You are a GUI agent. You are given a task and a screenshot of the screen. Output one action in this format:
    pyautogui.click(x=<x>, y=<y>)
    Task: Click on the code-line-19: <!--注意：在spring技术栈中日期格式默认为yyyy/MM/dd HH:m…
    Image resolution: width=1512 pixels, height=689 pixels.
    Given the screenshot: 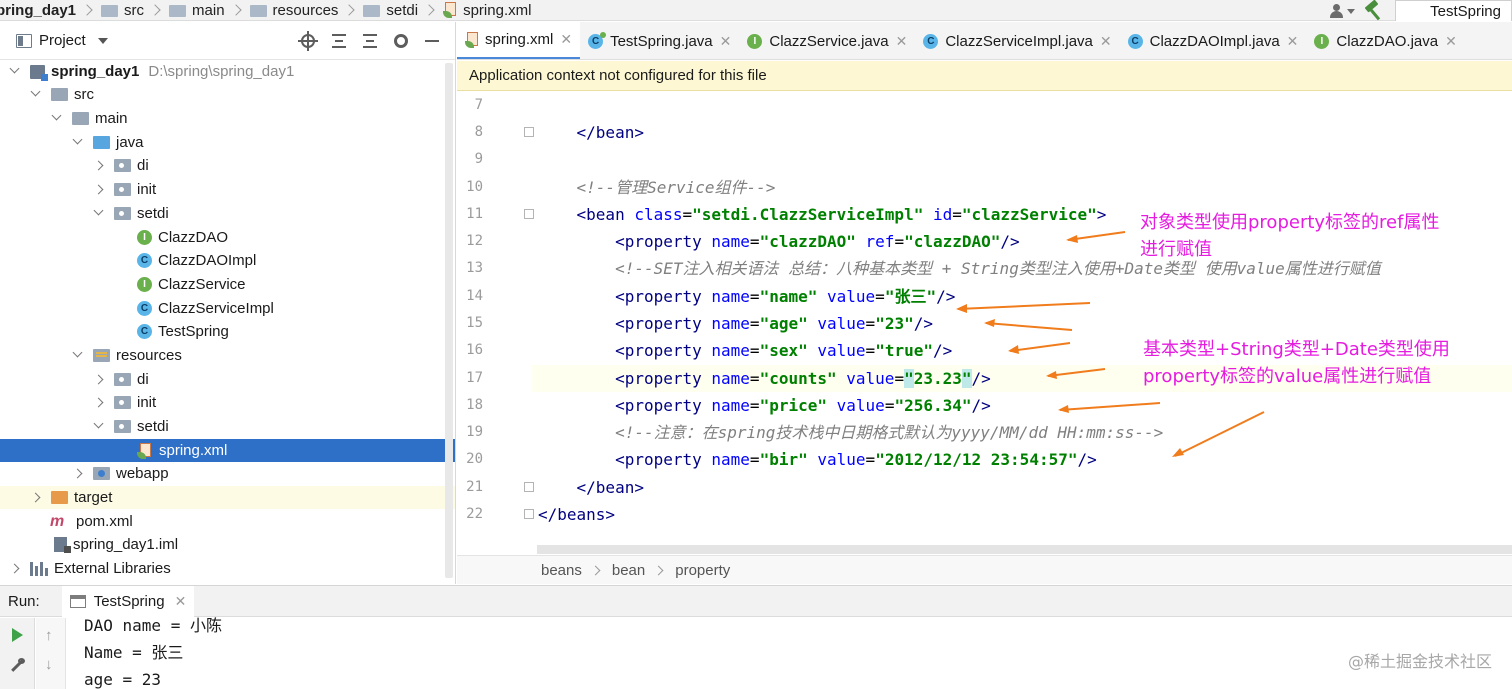 What is the action you would take?
    pyautogui.click(x=850, y=432)
    